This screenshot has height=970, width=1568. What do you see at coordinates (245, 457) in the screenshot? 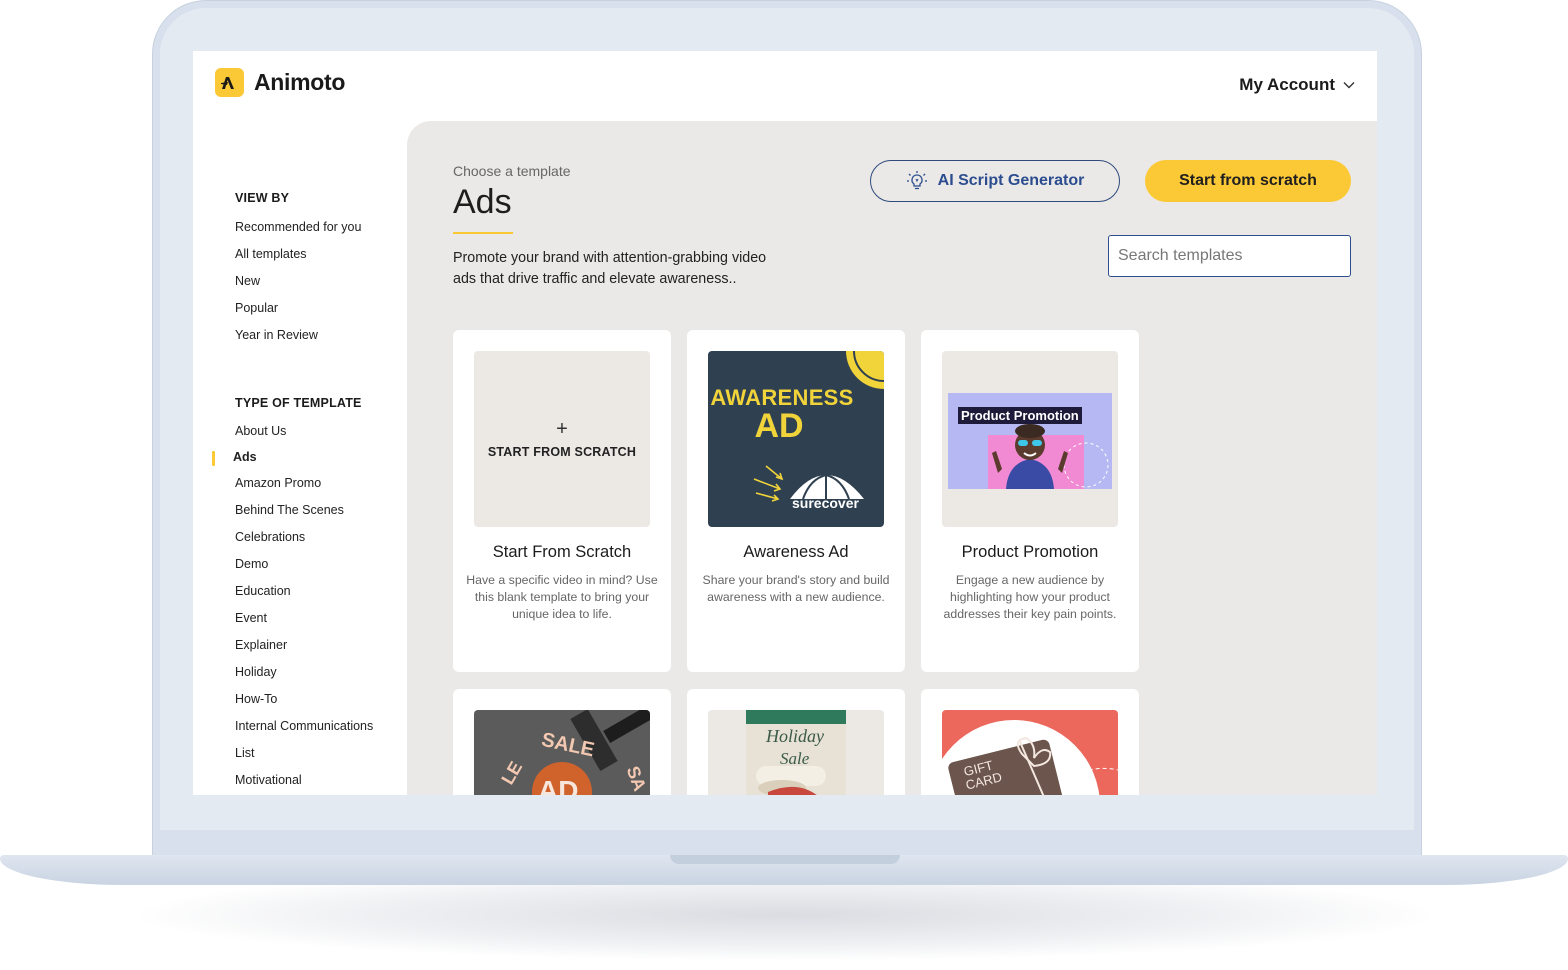
I see `sidebar-item-ads: Ads` at bounding box center [245, 457].